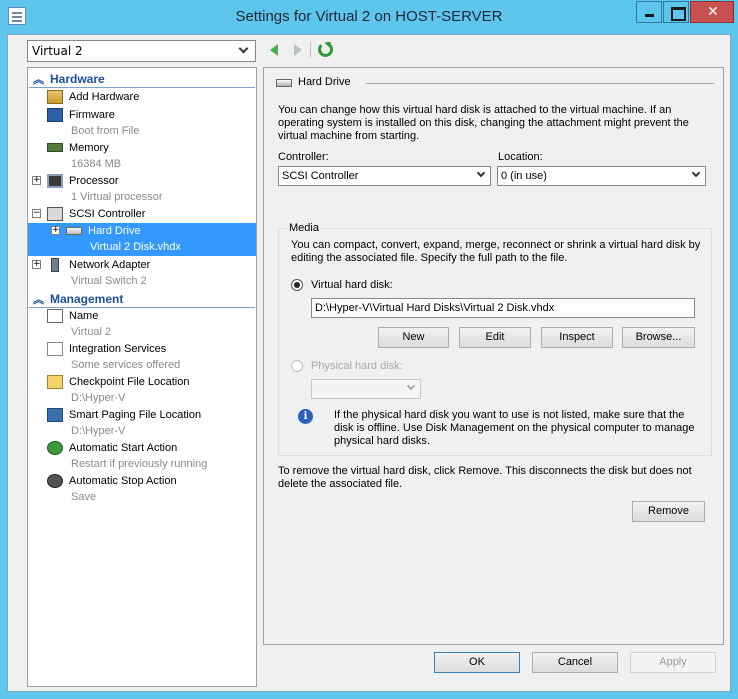 This screenshot has width=738, height=699. What do you see at coordinates (540, 83) in the screenshot?
I see `header-rule` at bounding box center [540, 83].